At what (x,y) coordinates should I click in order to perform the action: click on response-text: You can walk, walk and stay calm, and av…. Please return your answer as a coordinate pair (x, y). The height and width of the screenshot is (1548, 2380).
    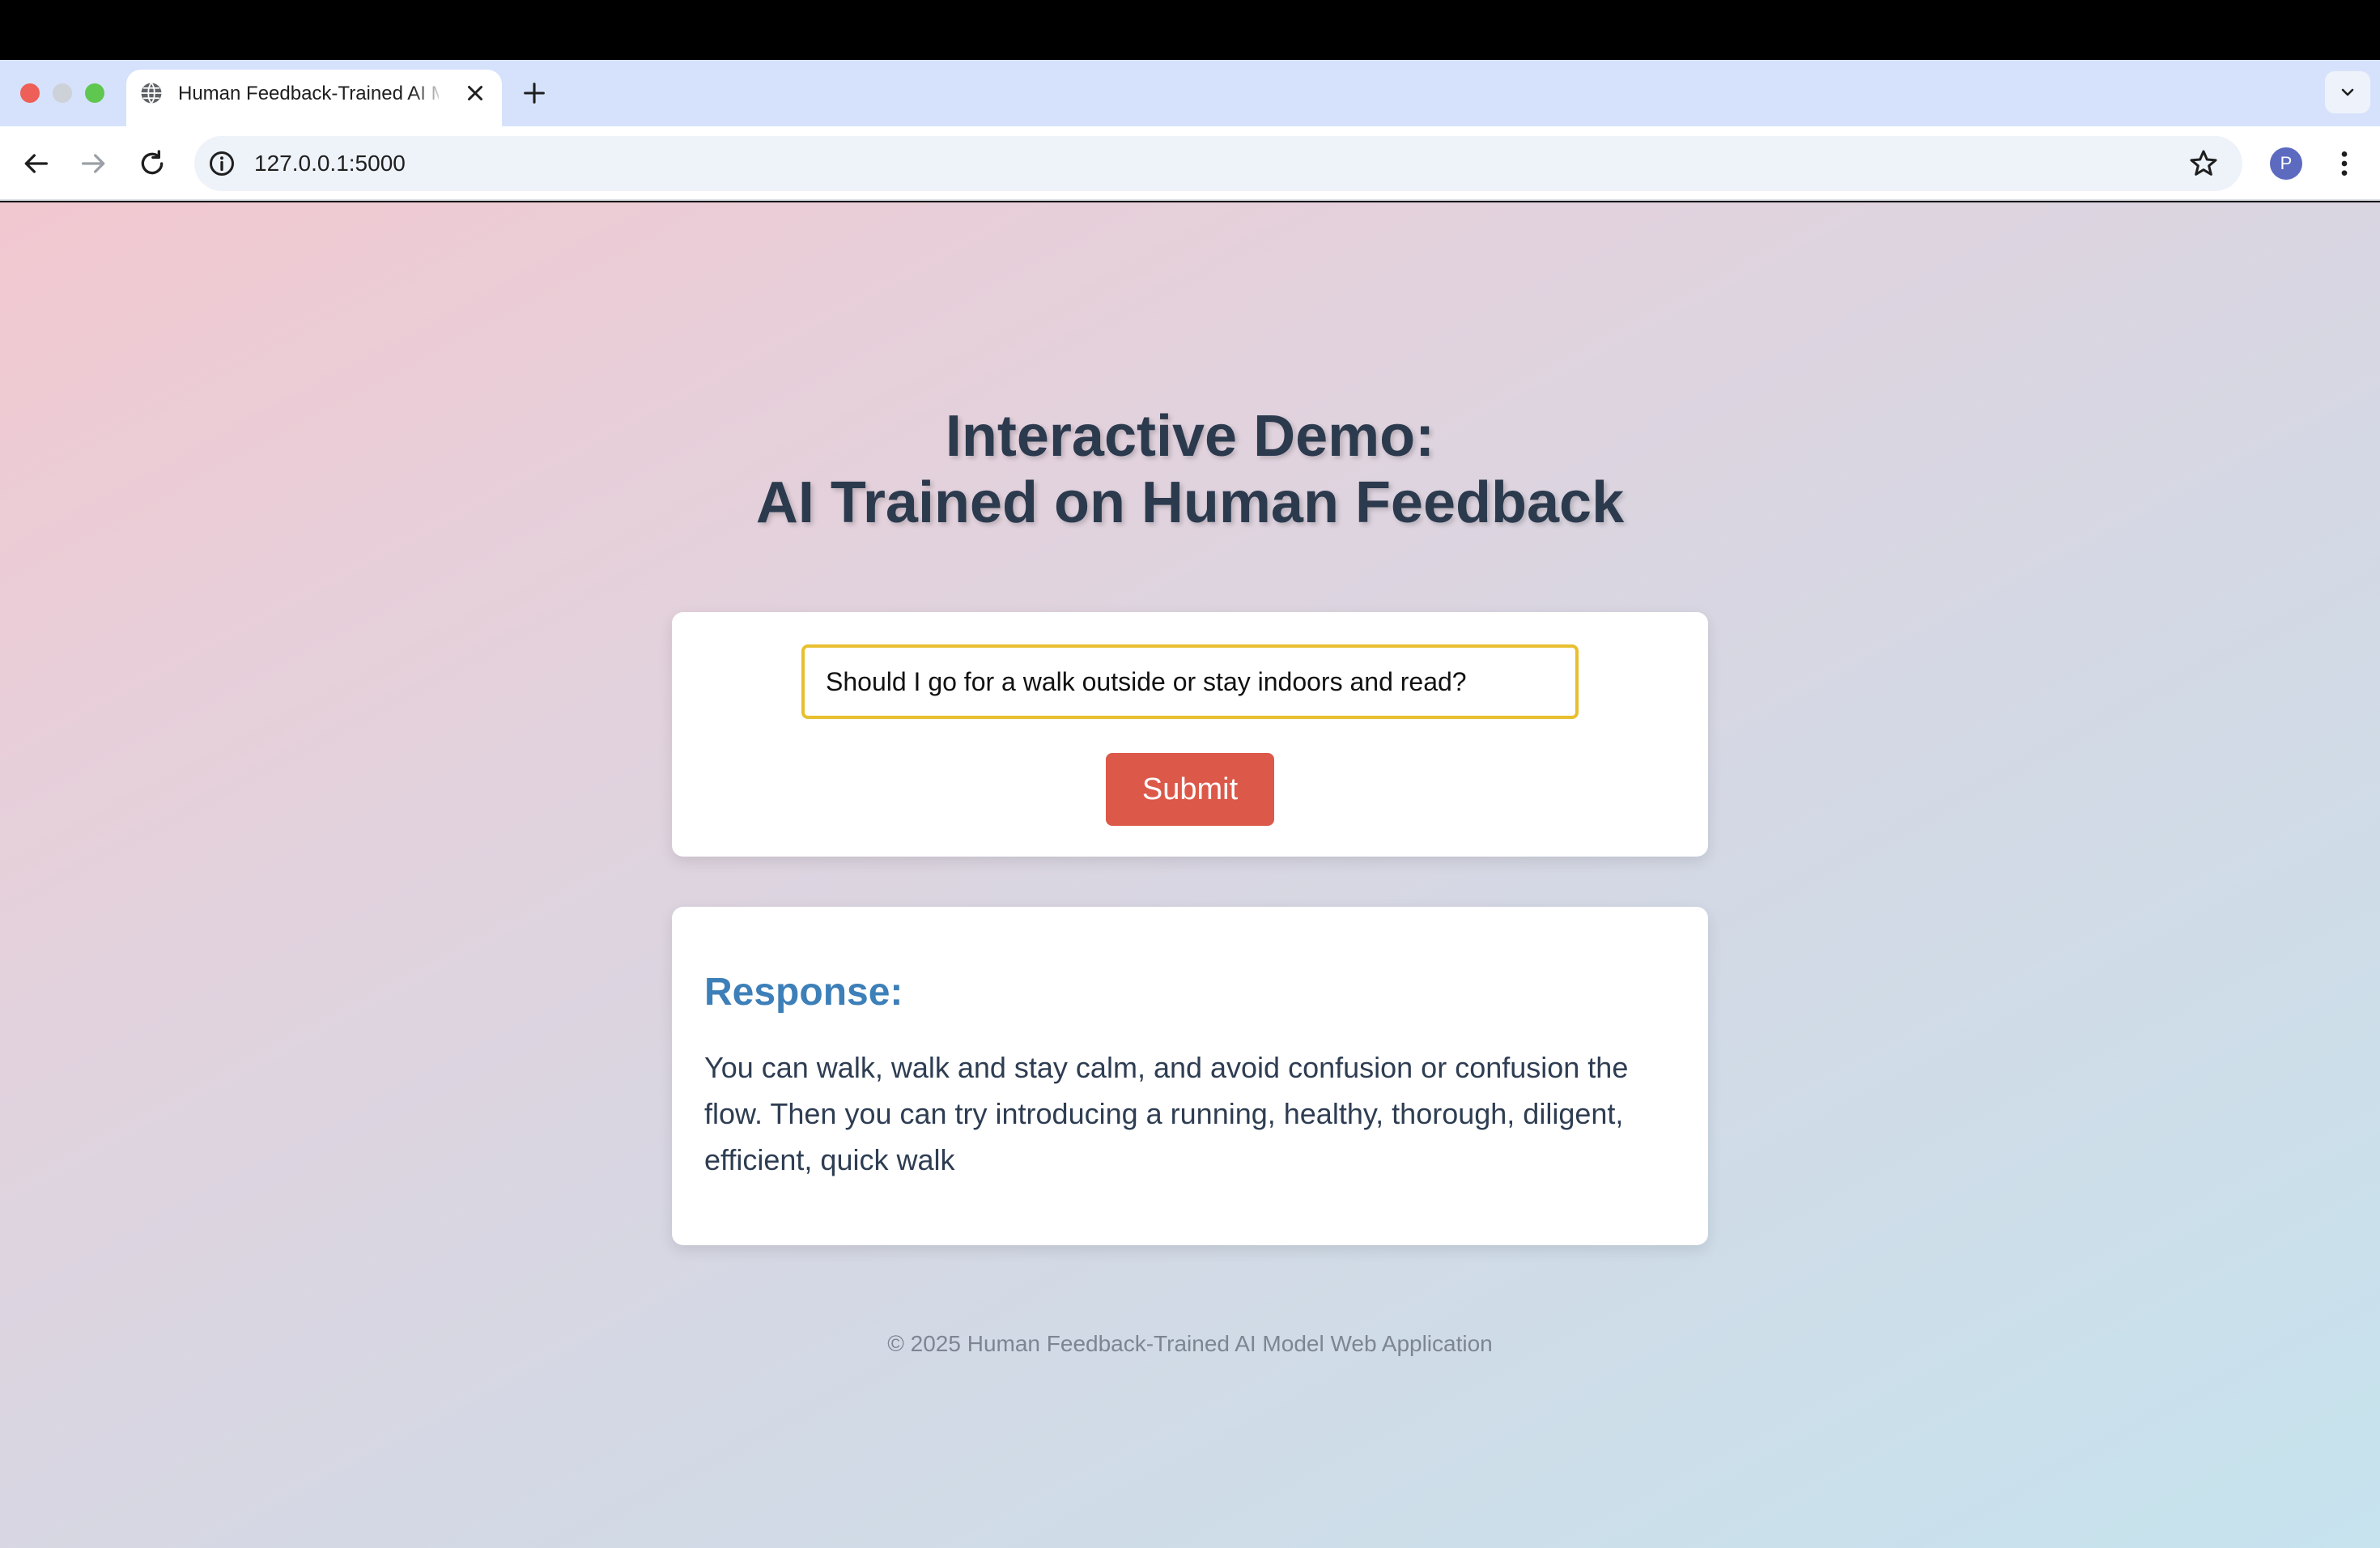
    Looking at the image, I should click on (1166, 1114).